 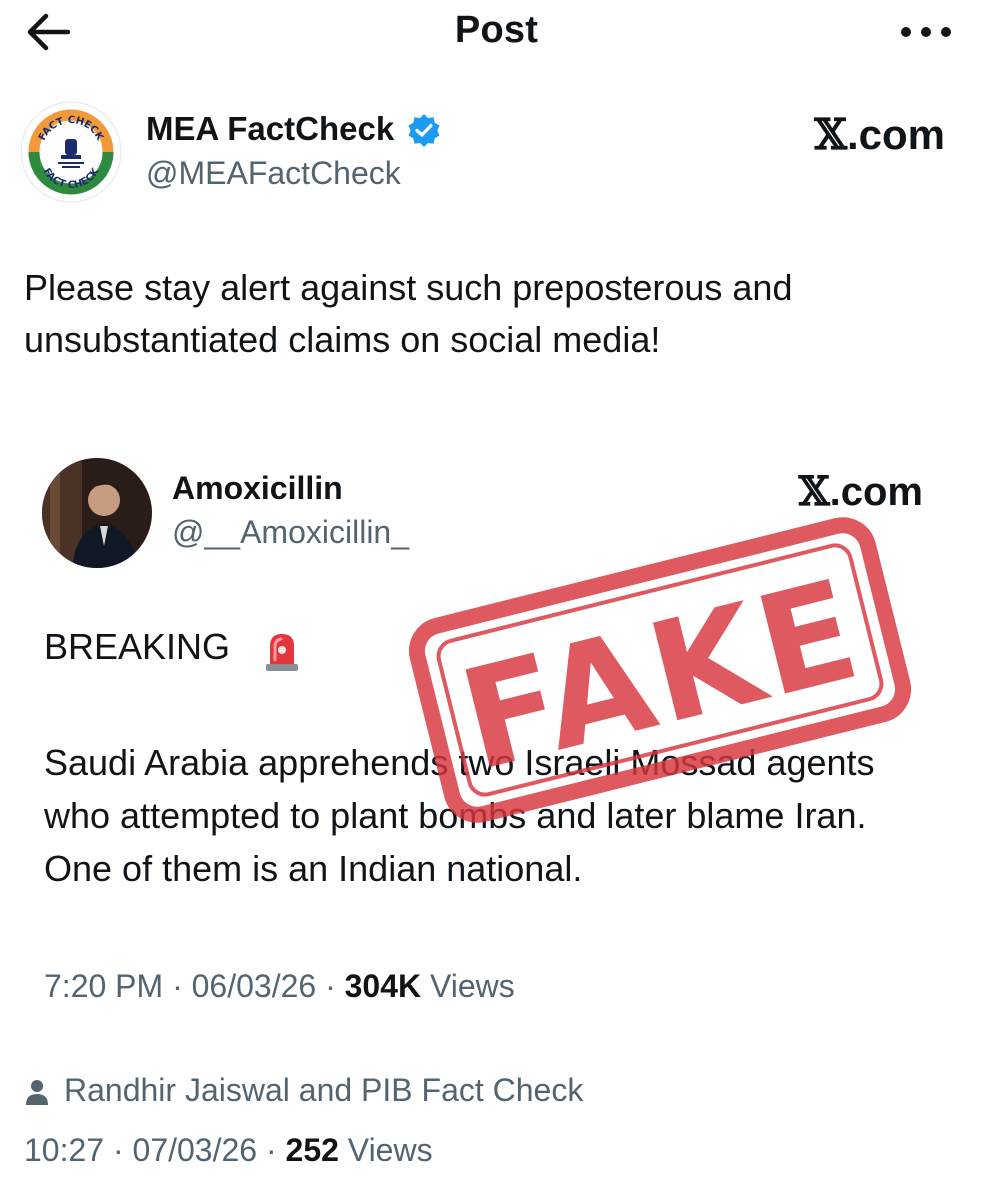 I want to click on more-horizontal-icon, so click(x=926, y=32).